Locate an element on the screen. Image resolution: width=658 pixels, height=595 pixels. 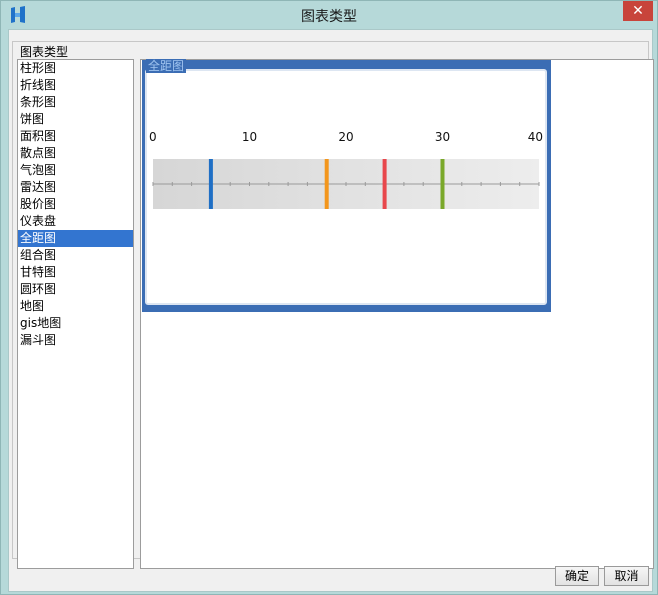
chart-type-item: 雷达图 is located at coordinates (75, 187).